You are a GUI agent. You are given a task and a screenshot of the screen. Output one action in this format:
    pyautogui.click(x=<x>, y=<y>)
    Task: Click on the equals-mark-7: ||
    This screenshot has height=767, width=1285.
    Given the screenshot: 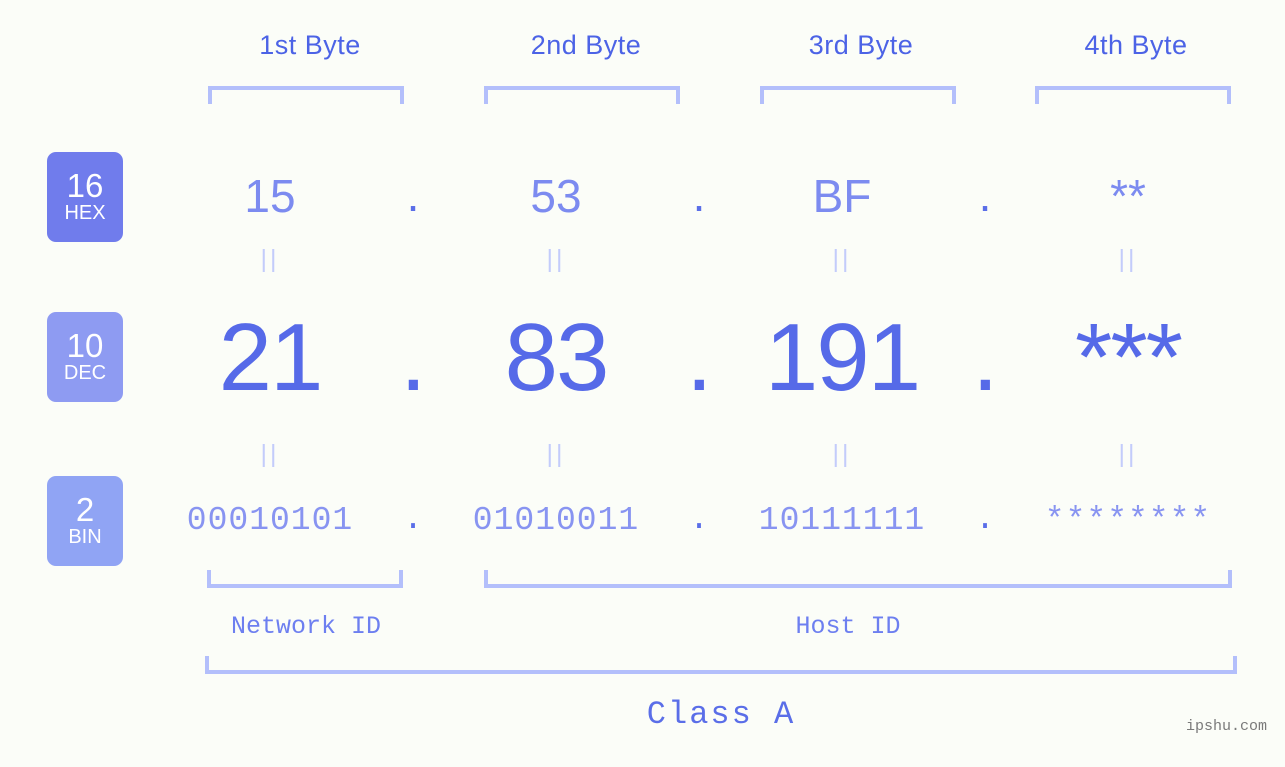 What is the action you would take?
    pyautogui.click(x=842, y=454)
    